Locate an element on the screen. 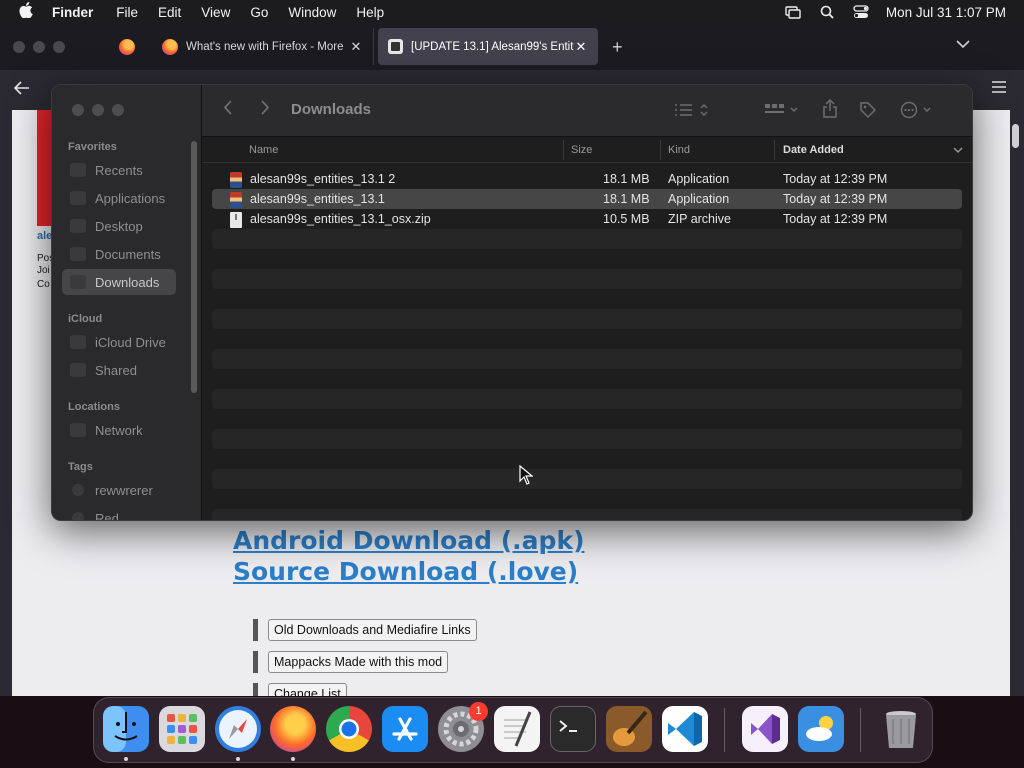 The height and width of the screenshot is (768, 1024). file-list-header: Name Size Kind Date Added is located at coordinates (587, 150).